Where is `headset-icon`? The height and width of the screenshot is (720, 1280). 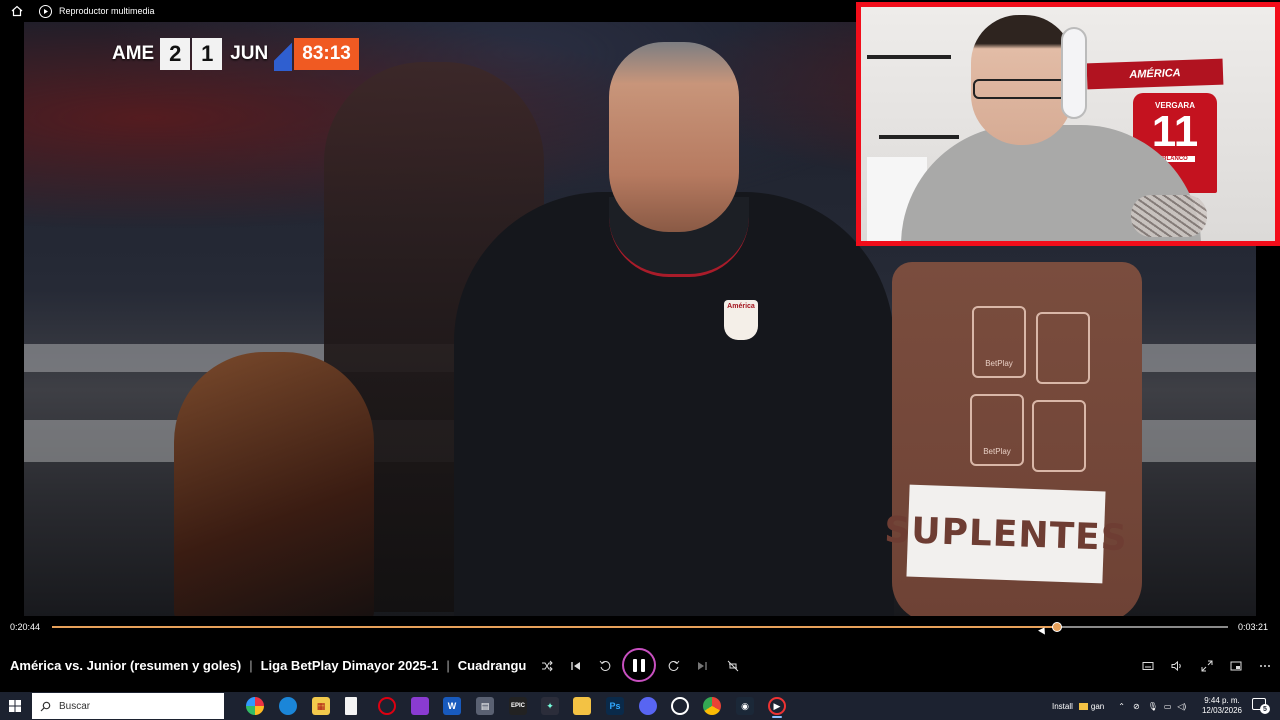 headset-icon is located at coordinates (1074, 73).